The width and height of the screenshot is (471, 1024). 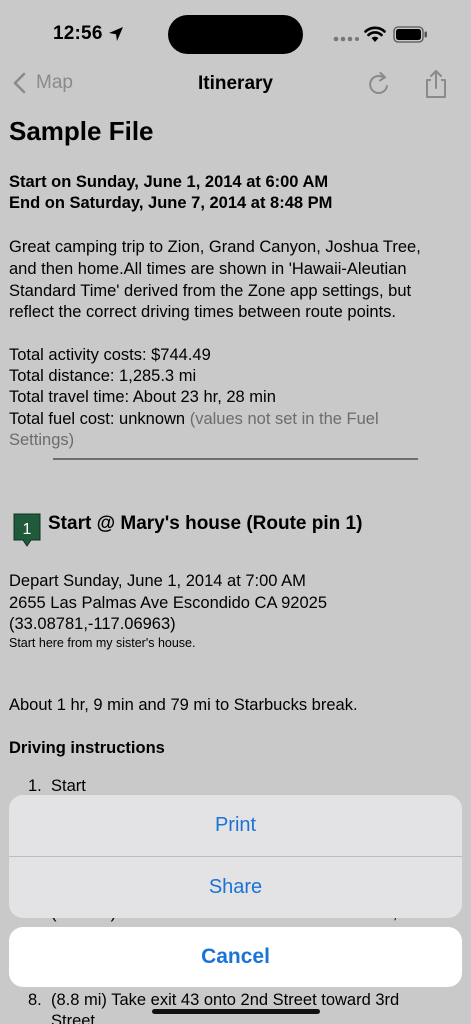 I want to click on fuel-settings-note-continued: Settings), so click(x=42, y=440).